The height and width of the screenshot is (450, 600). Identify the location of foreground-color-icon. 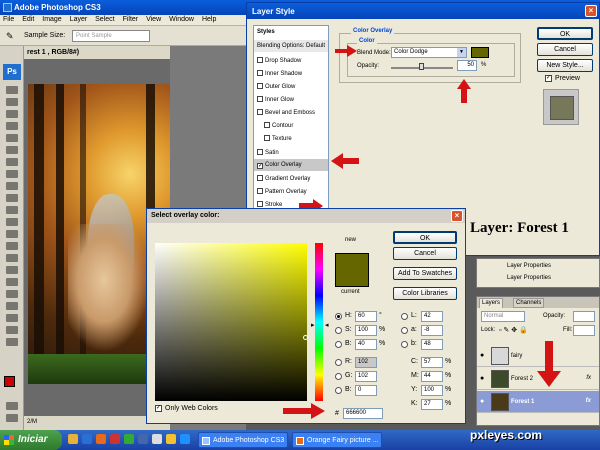
(9, 381).